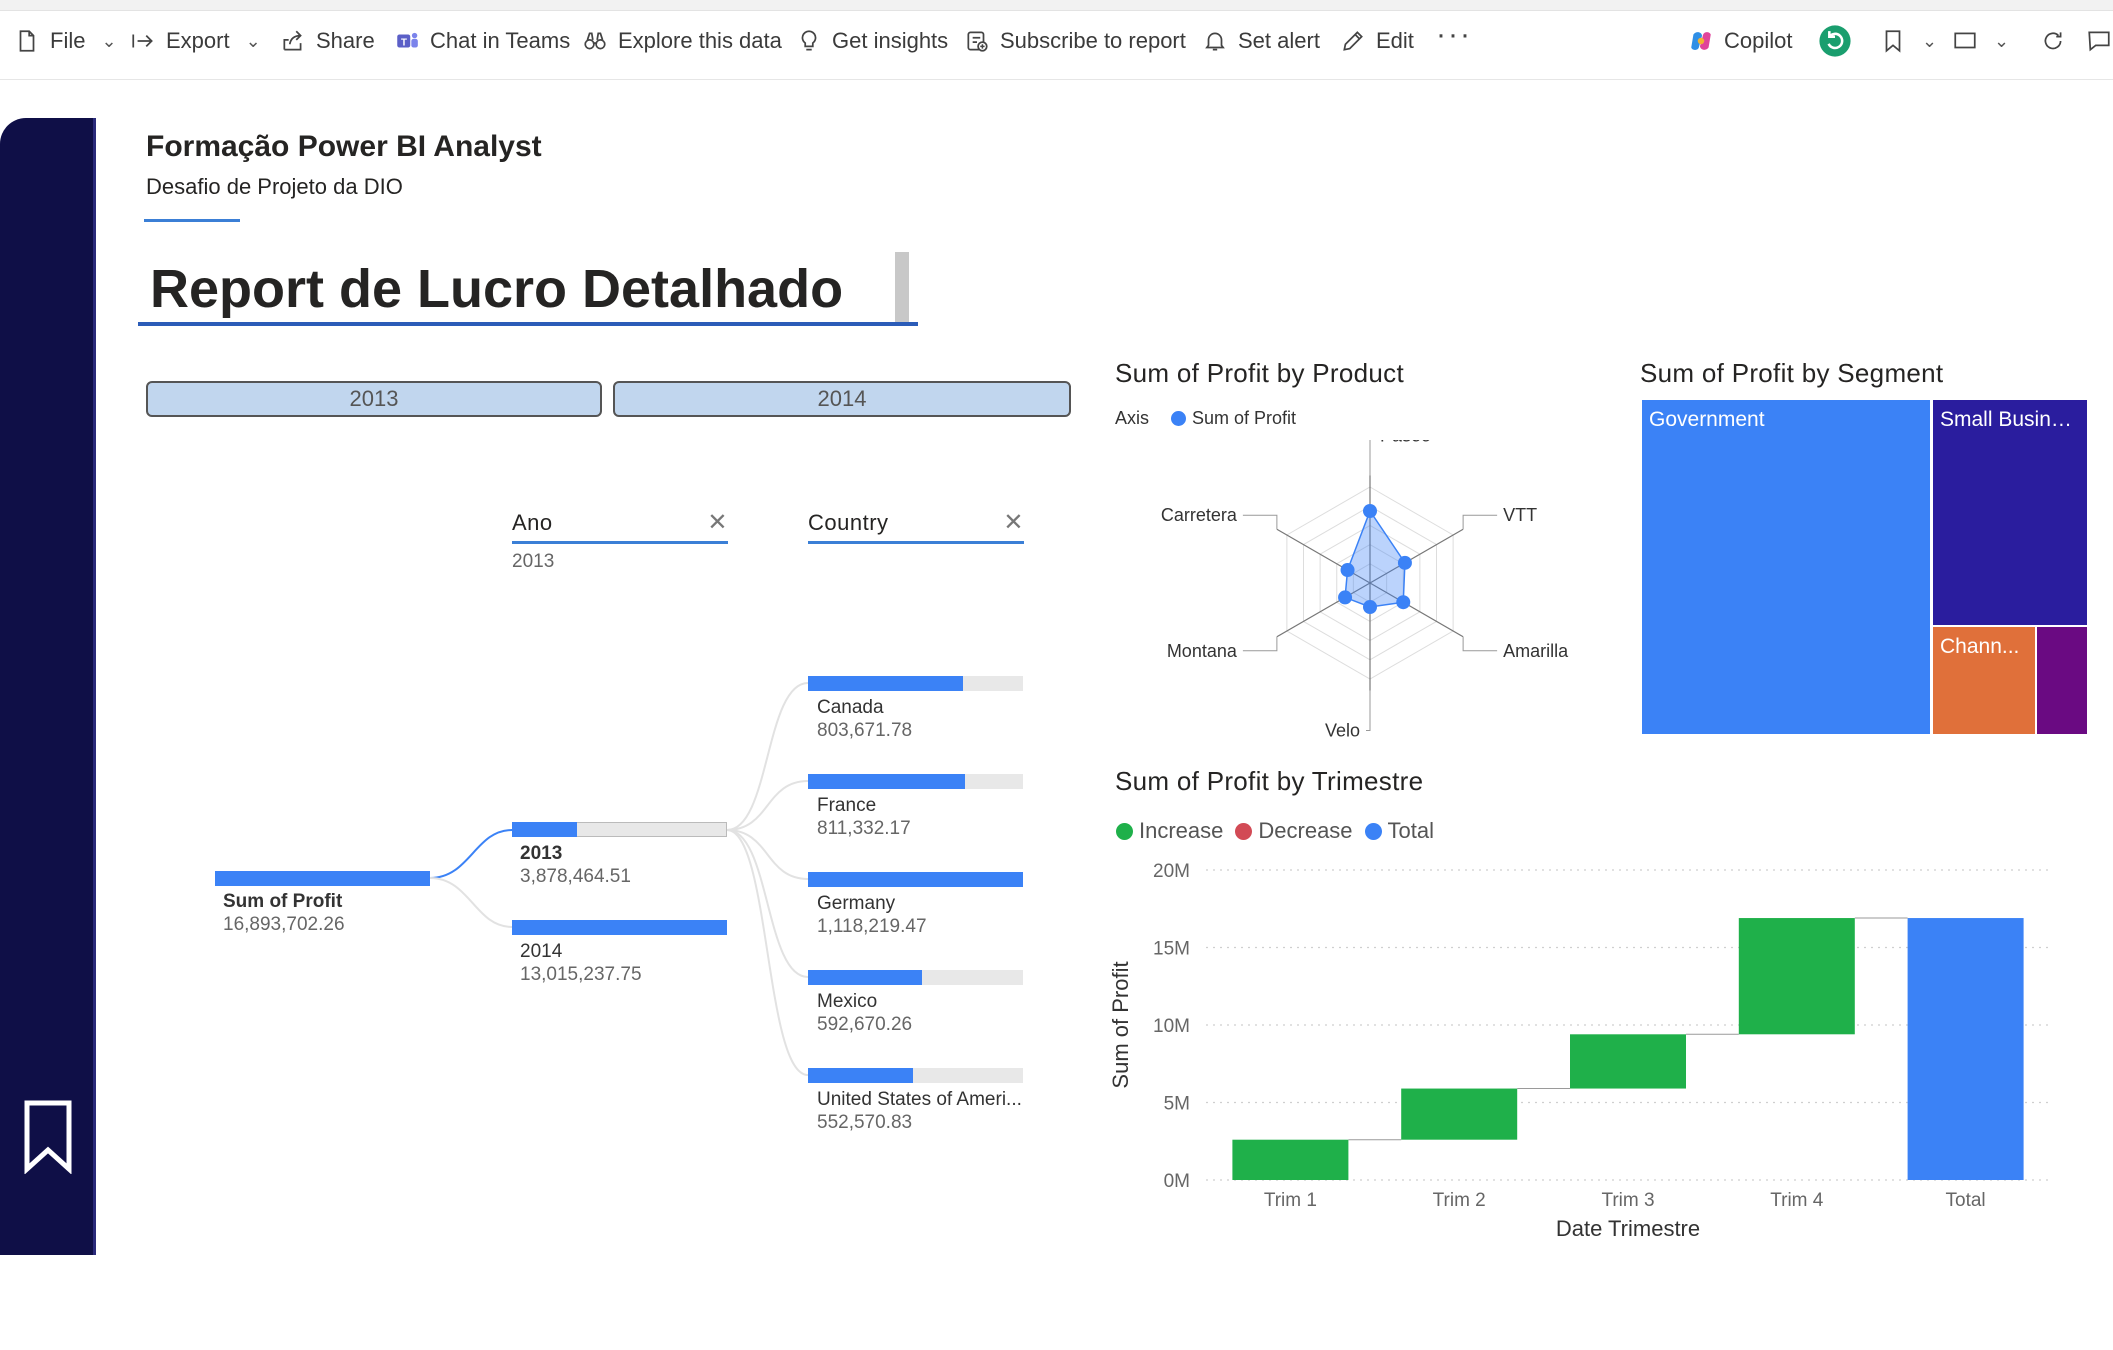 This screenshot has height=1350, width=2113. What do you see at coordinates (1171, 871) in the screenshot?
I see `y-tick-label: 20M` at bounding box center [1171, 871].